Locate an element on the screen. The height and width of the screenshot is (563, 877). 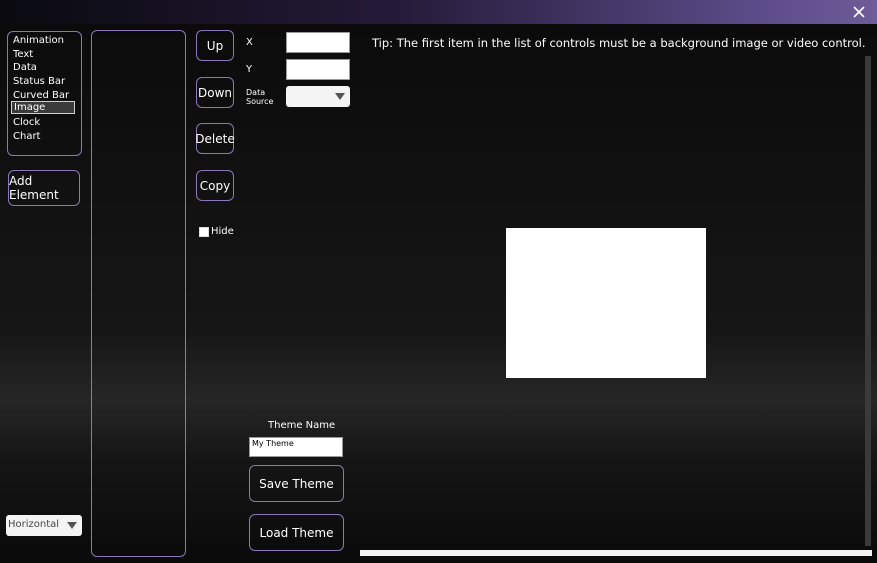
list-item-chart: Chart is located at coordinates (43, 136).